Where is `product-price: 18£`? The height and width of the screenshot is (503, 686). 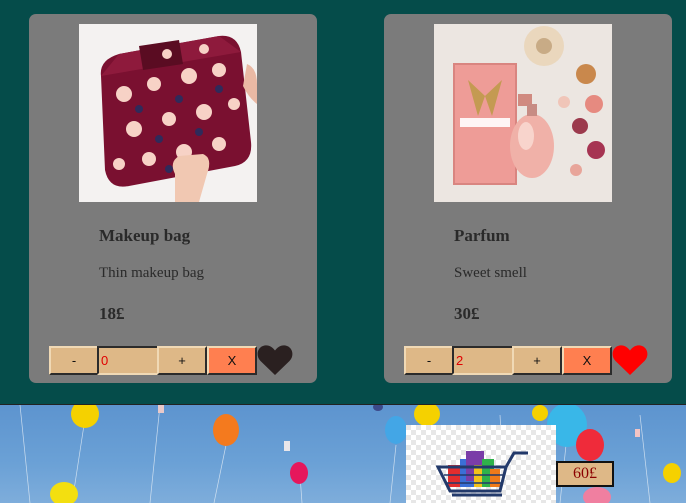 product-price: 18£ is located at coordinates (112, 313).